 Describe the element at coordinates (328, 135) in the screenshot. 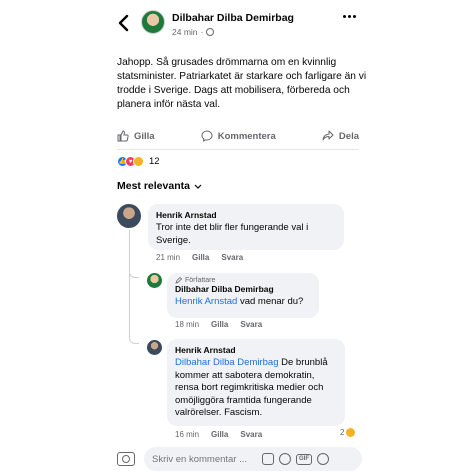

I see `share-arrow-icon` at that location.